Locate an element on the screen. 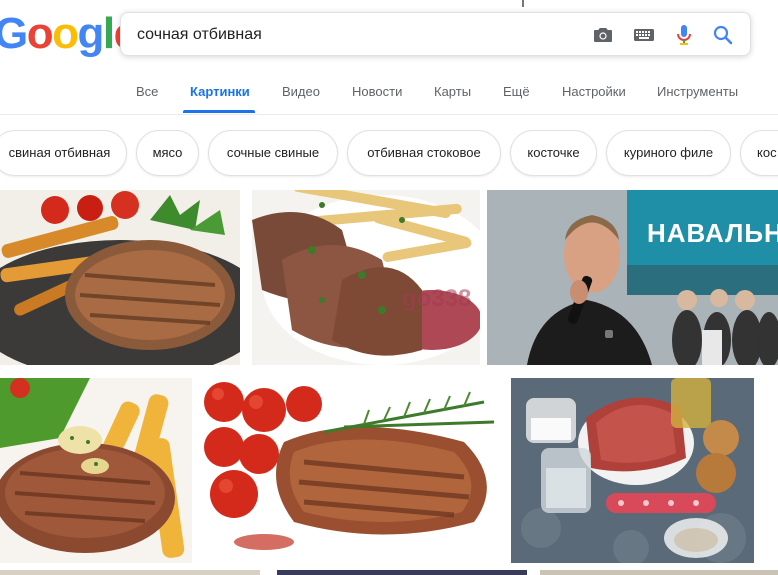 The image size is (778, 575). chip-pork-chop: свиная отбивная is located at coordinates (63, 153).